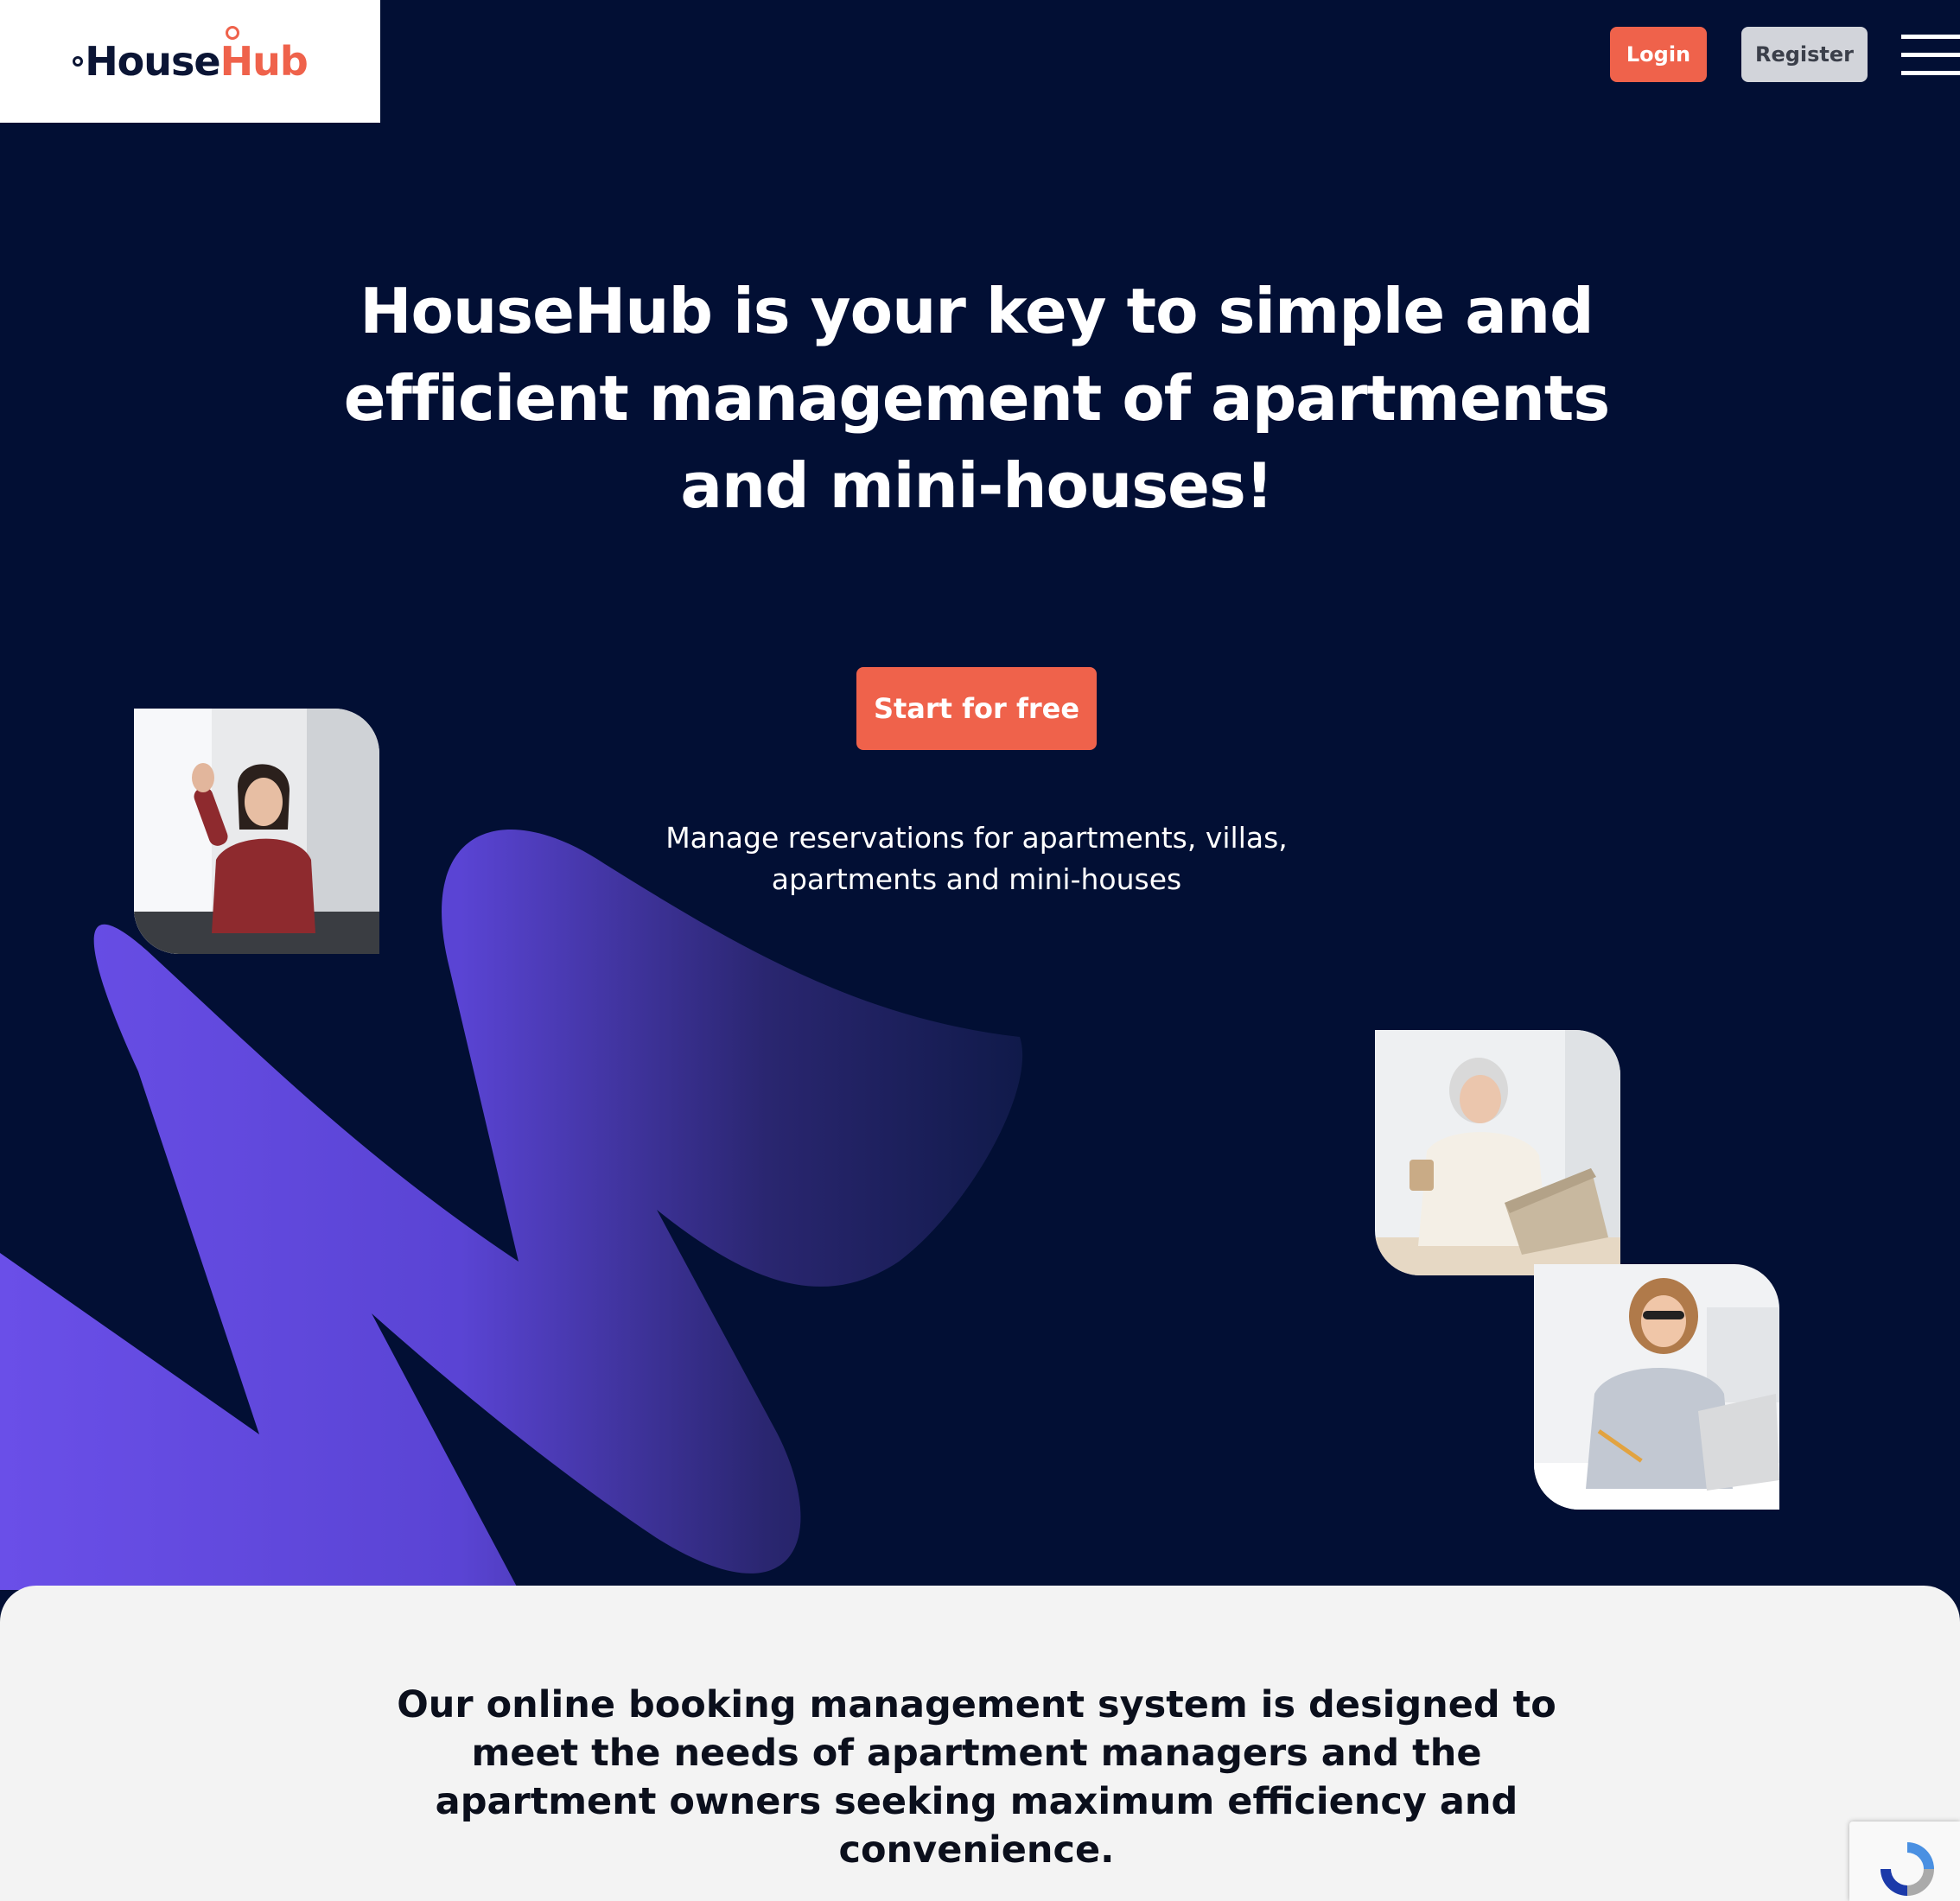  Describe the element at coordinates (1656, 1387) in the screenshot. I see `photo-woman-on-phone` at that location.